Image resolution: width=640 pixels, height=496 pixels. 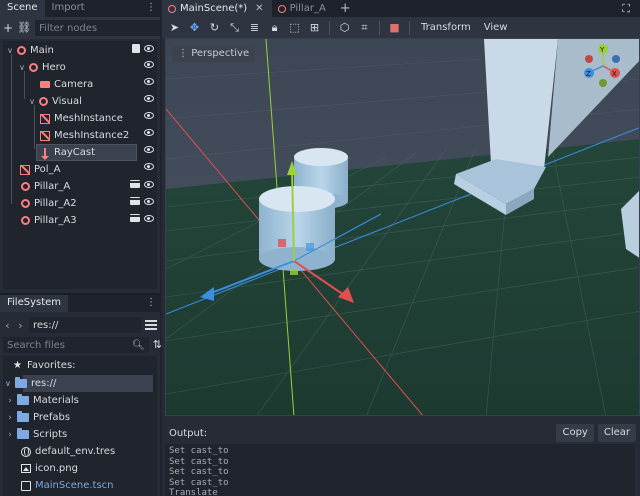 I want to click on view-menu: View, so click(x=496, y=27).